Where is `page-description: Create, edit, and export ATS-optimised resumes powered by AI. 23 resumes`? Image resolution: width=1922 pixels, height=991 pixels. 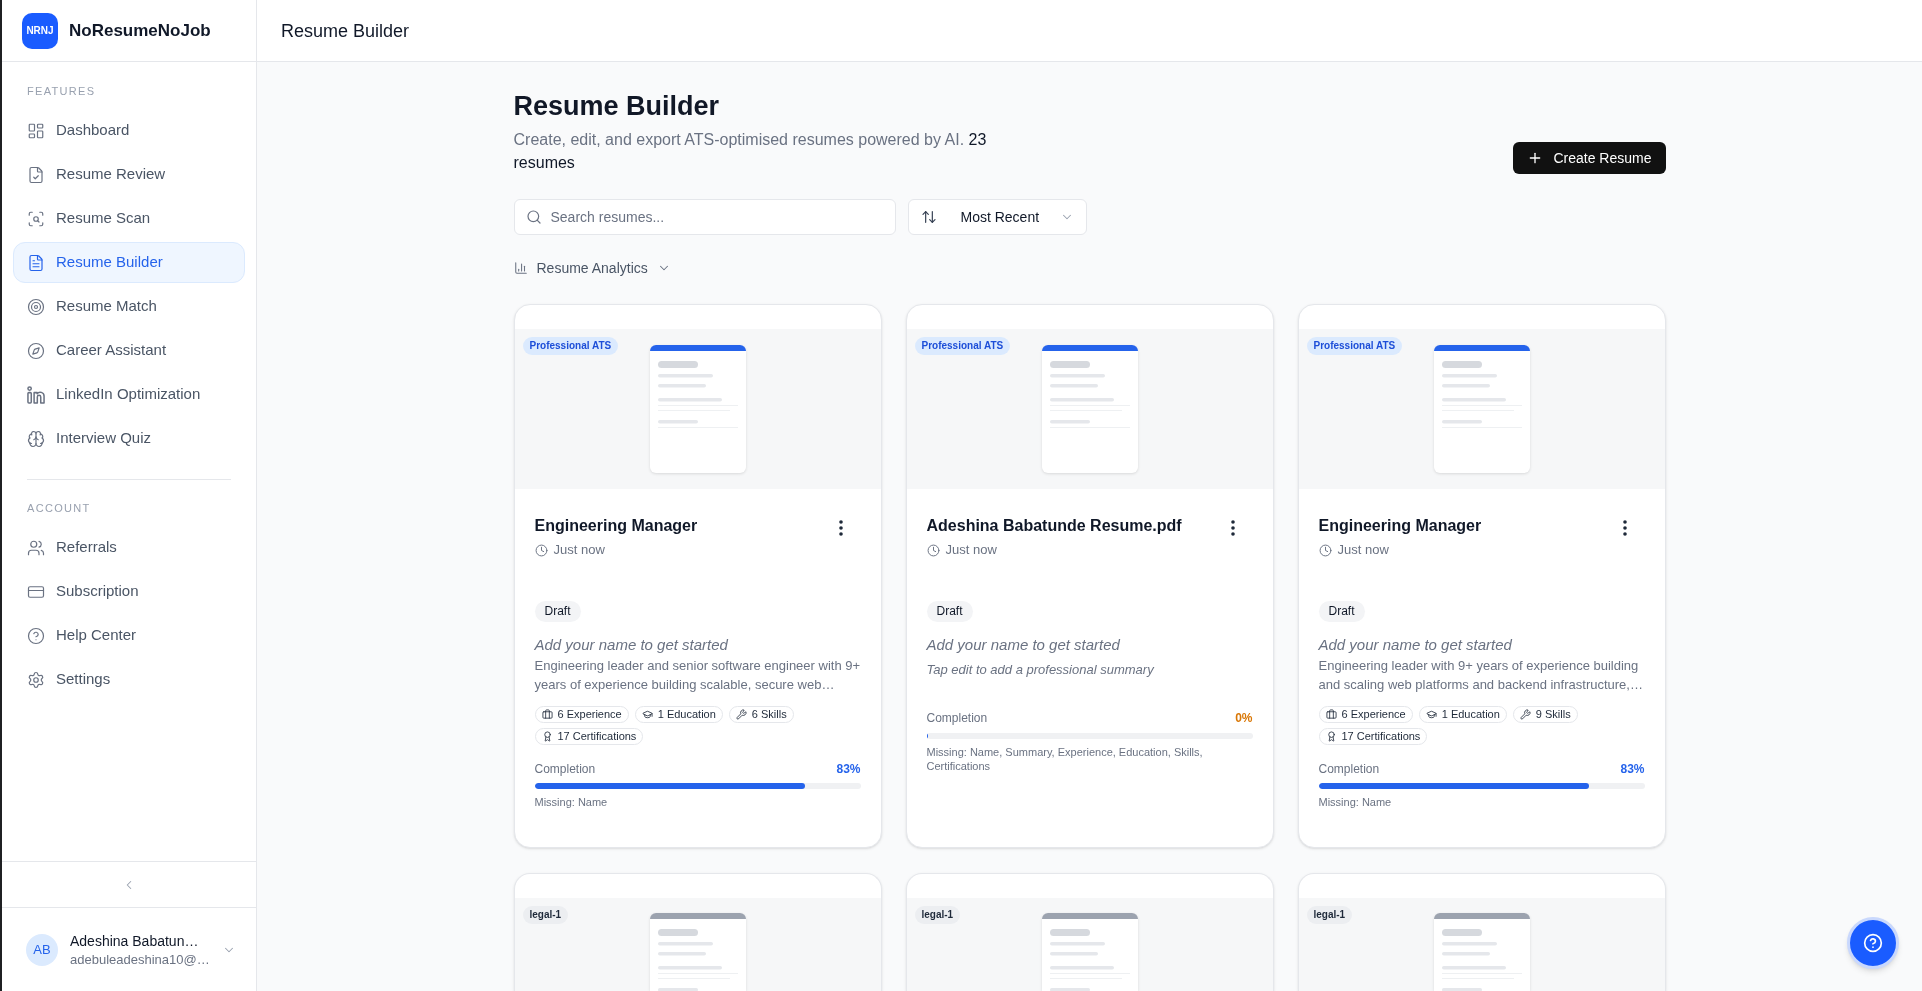
page-description: Create, edit, and export ATS-optimised resumes powered by AI. 23 resumes is located at coordinates (750, 151).